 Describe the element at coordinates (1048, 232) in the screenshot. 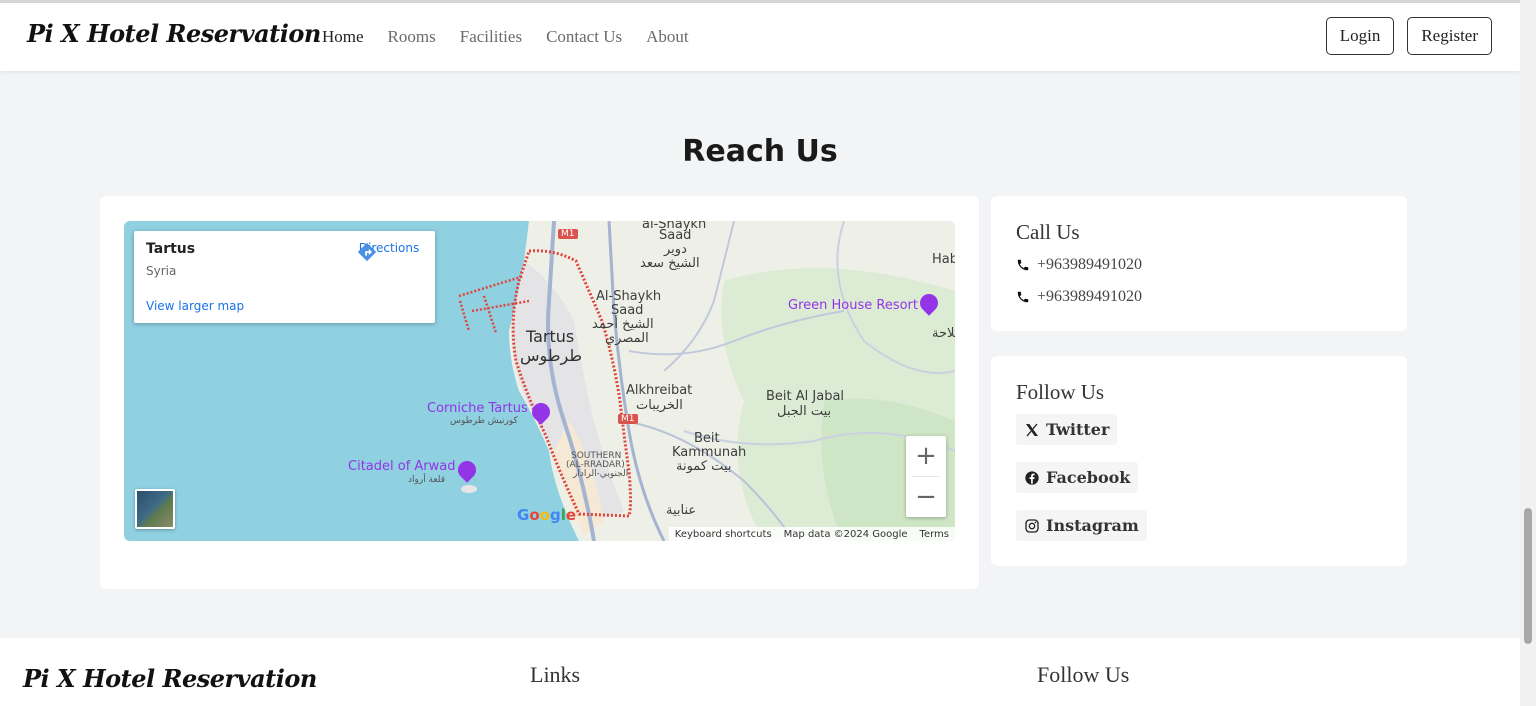

I see `call-us-title: Call Us` at that location.